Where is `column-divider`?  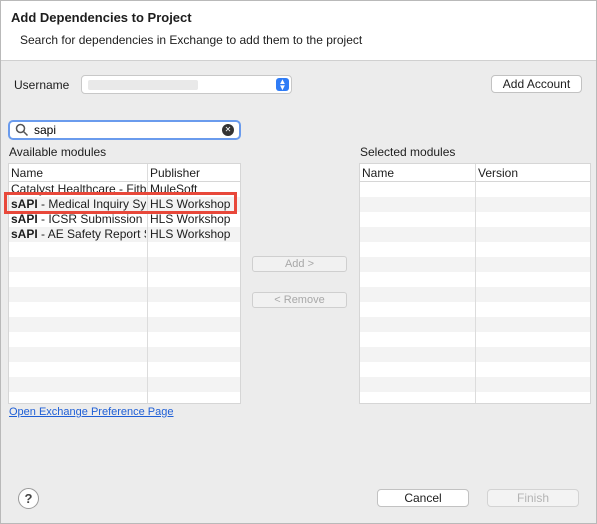 column-divider is located at coordinates (475, 283).